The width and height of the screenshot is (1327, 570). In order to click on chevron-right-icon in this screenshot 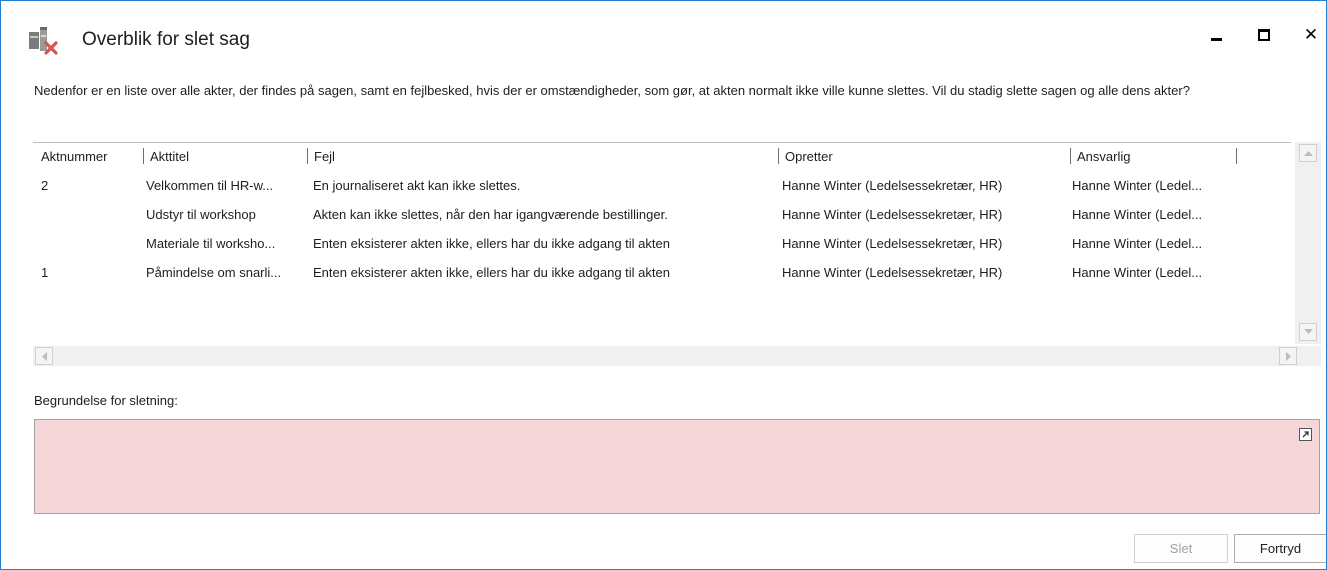, I will do `click(1288, 356)`.